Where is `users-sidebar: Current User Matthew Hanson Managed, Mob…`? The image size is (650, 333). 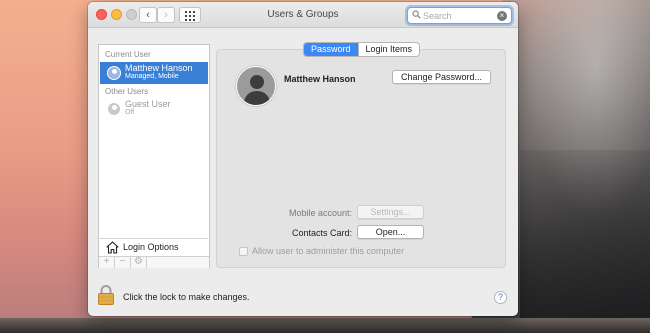 users-sidebar: Current User Matthew Hanson Managed, Mob… is located at coordinates (154, 156).